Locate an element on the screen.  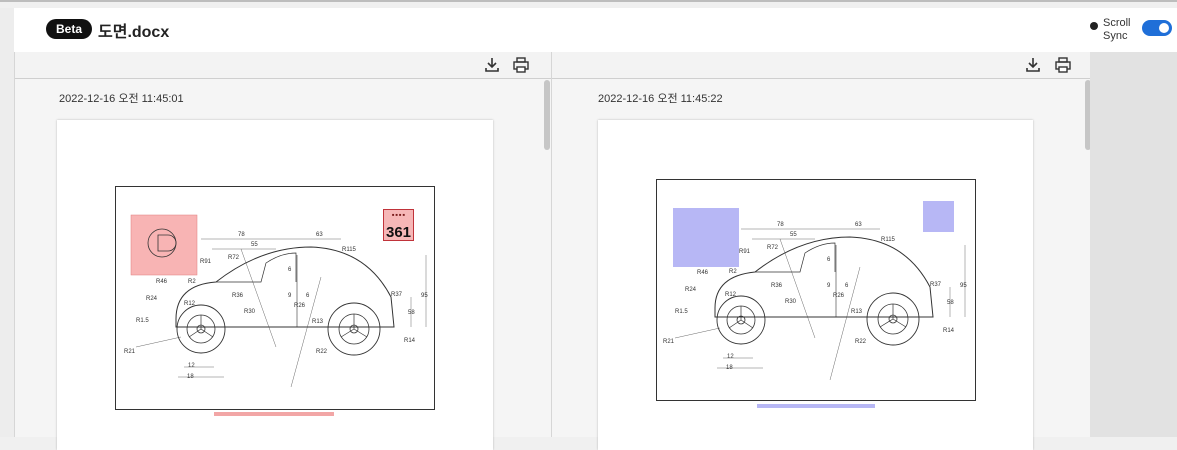
info-icon is located at coordinates (1094, 26).